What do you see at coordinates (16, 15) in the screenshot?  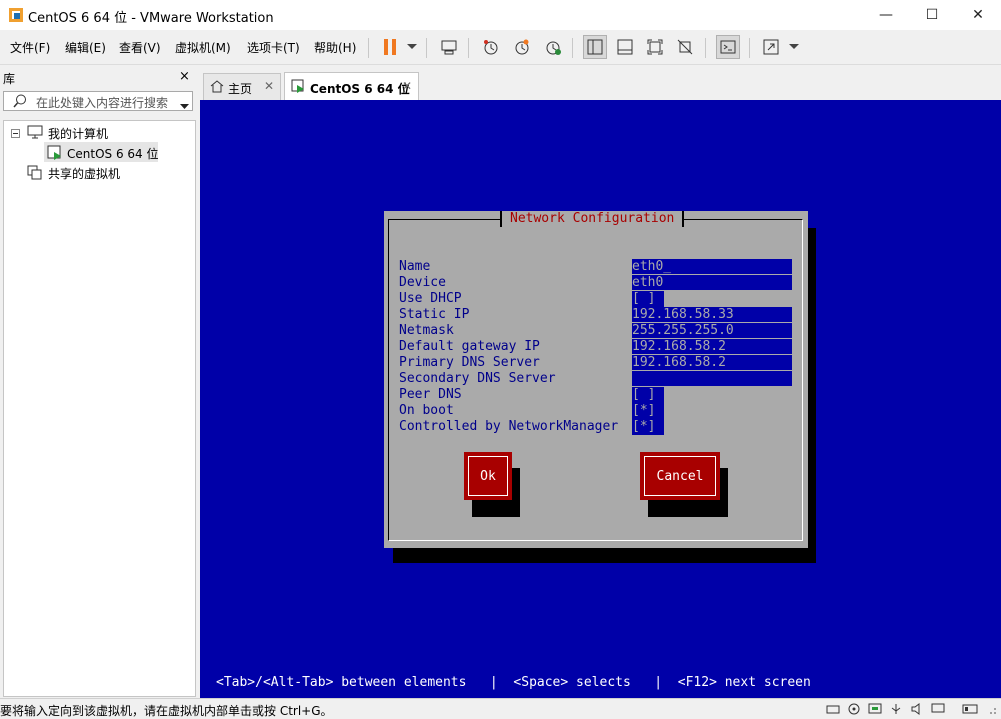 I see `vmware-logo-icon` at bounding box center [16, 15].